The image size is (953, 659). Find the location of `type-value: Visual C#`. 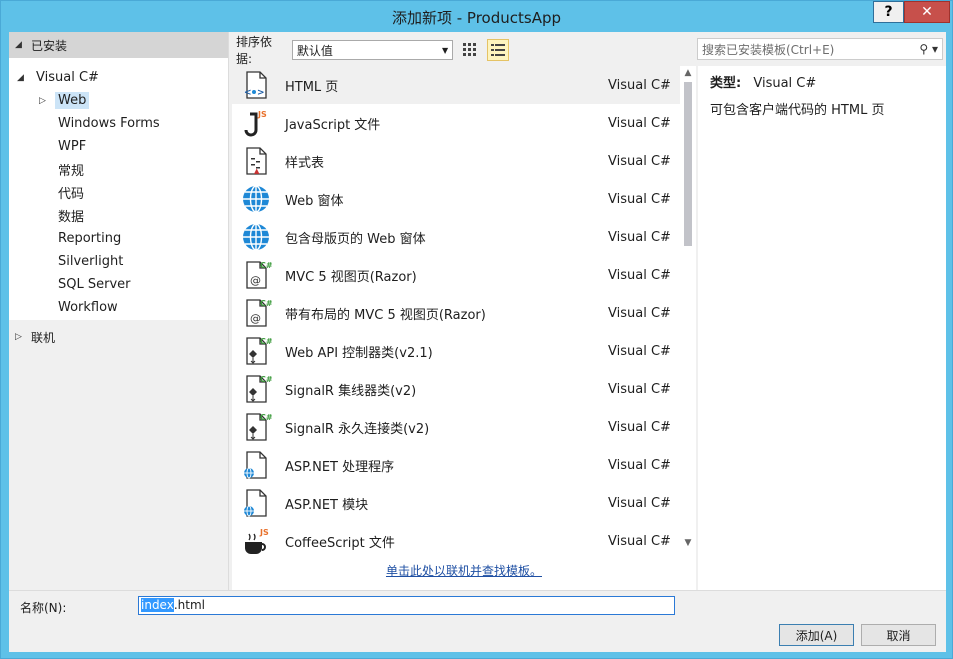

type-value: Visual C# is located at coordinates (785, 83).